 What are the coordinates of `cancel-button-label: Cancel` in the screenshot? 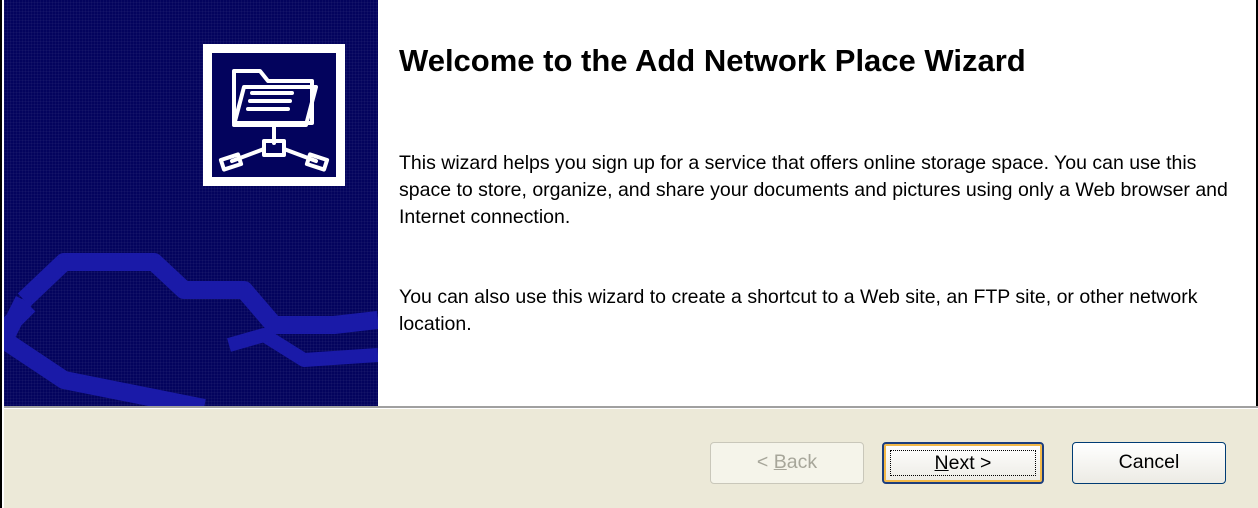 It's located at (1149, 462).